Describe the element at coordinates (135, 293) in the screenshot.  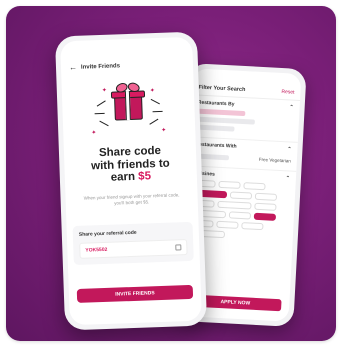
I see `invite-friends-button: INVITE FRIENDS` at that location.